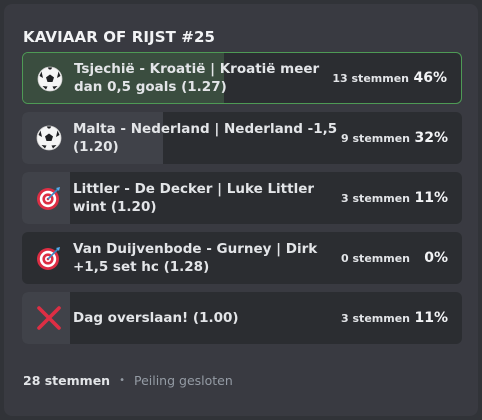  Describe the element at coordinates (183, 380) in the screenshot. I see `poll-status: Peiling gesloten` at that location.